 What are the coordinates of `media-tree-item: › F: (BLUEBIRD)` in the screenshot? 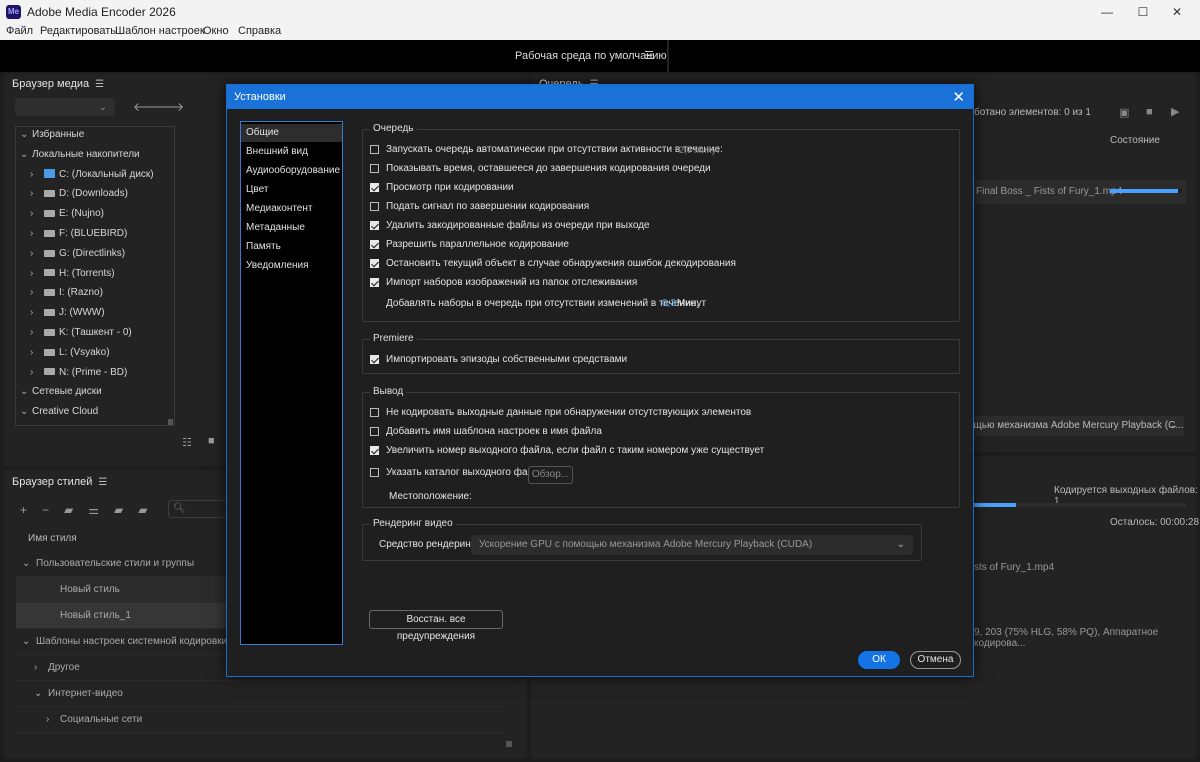 It's located at (78, 237).